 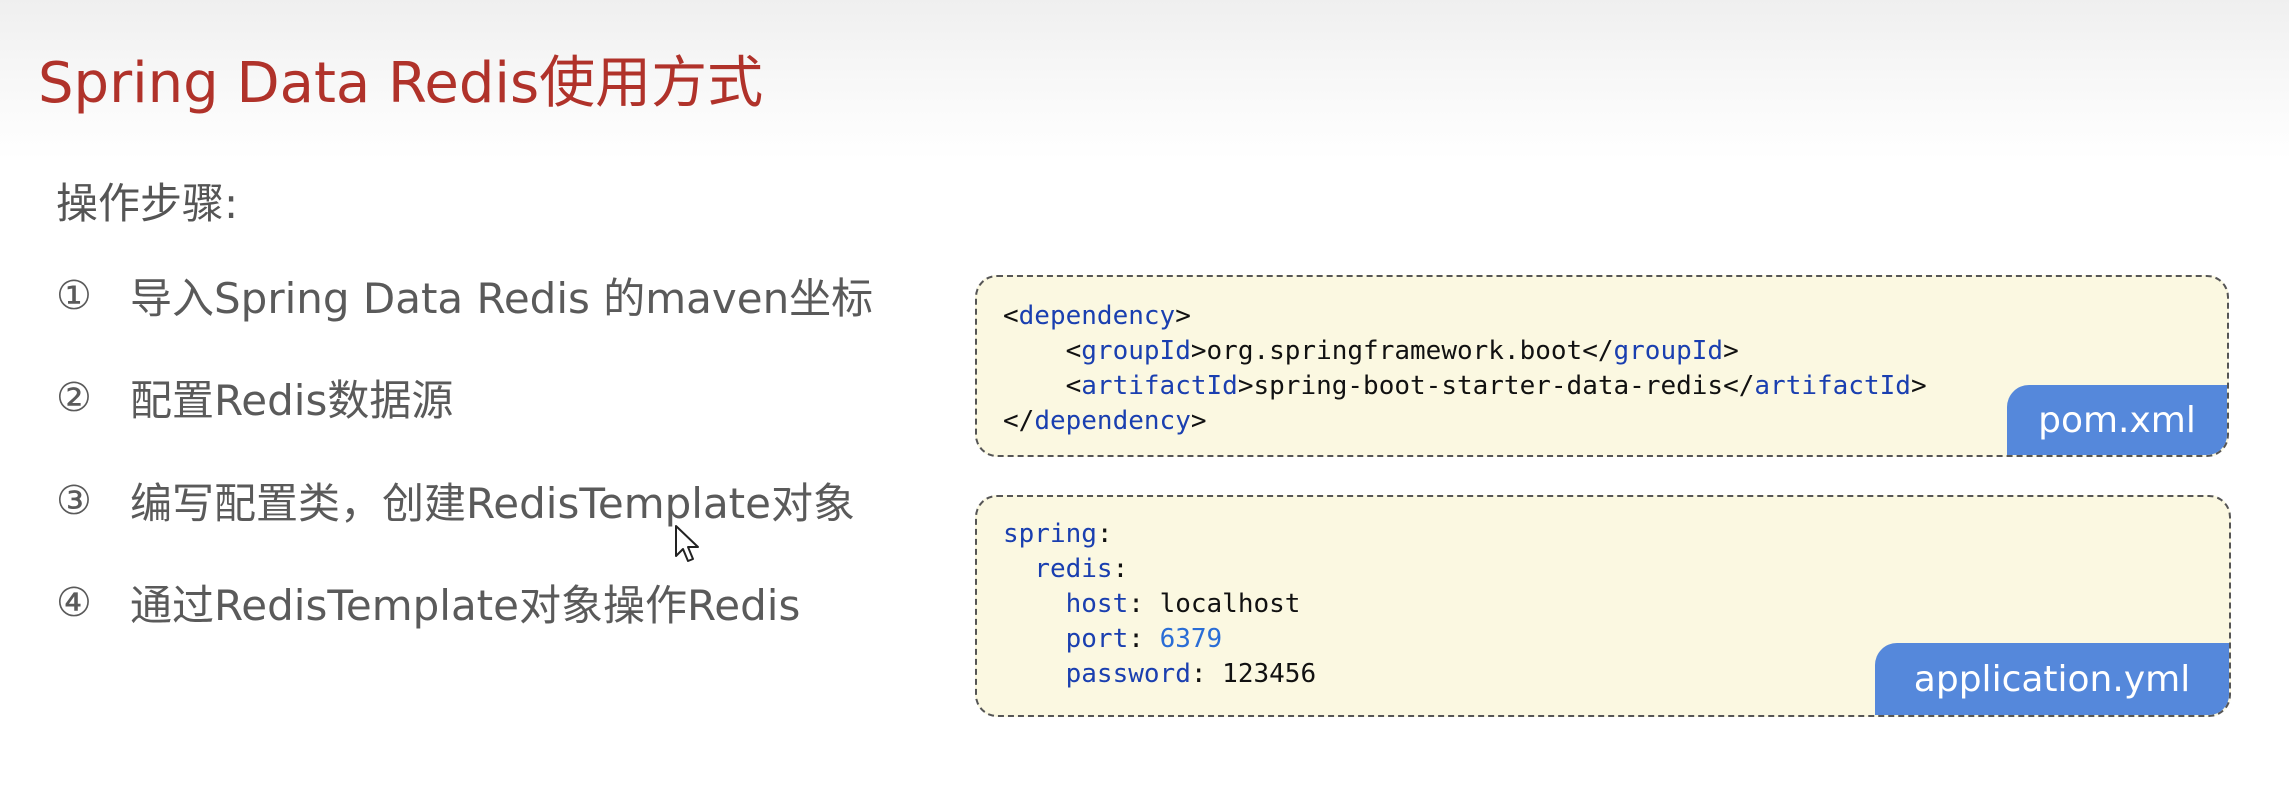 I want to click on slide-title: Spring Data Redis使用方式, so click(x=401, y=83).